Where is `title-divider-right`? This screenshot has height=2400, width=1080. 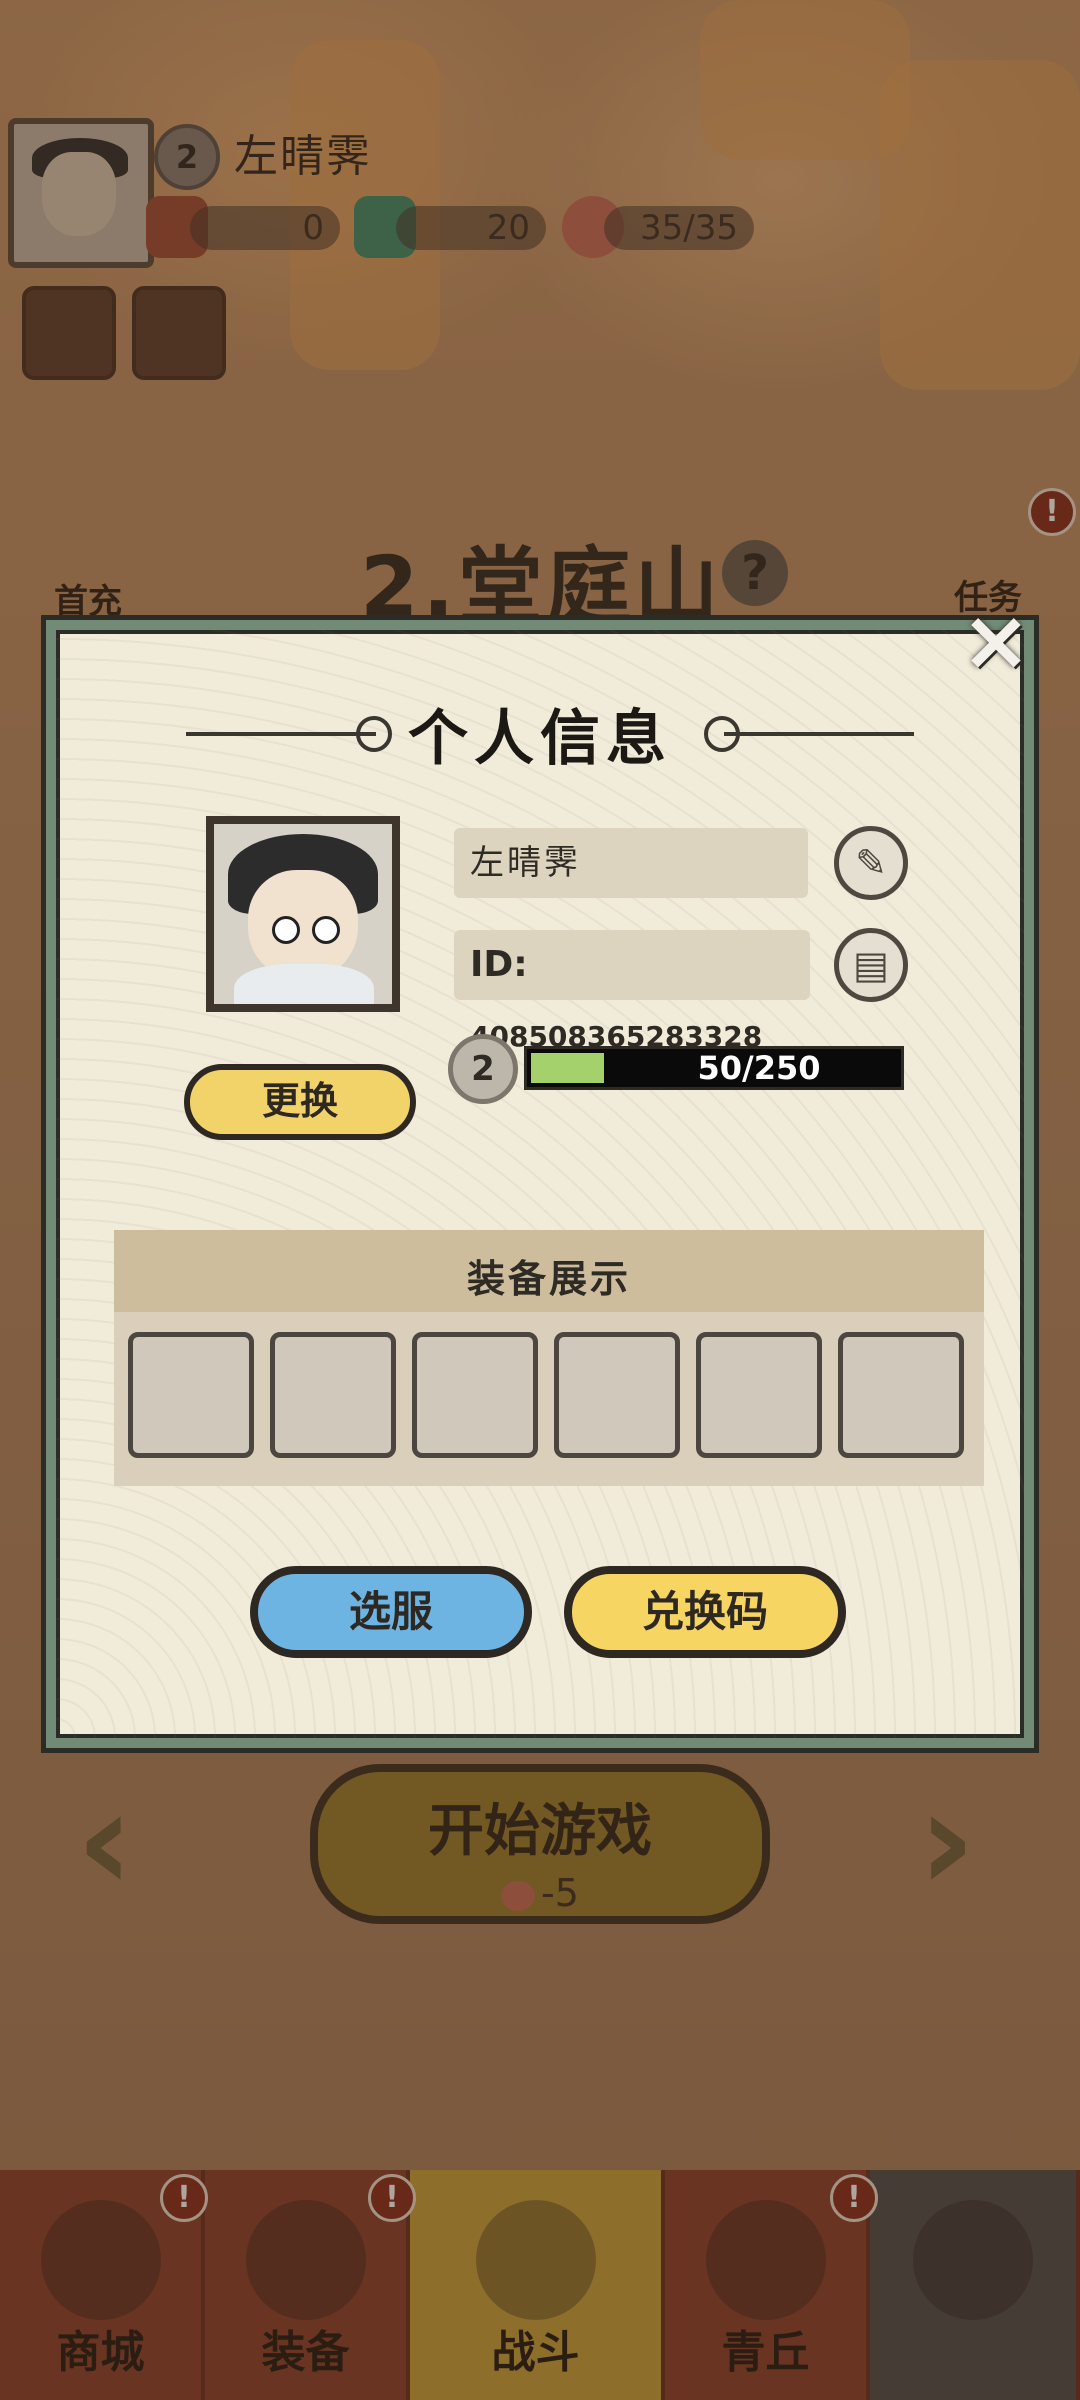 title-divider-right is located at coordinates (819, 734).